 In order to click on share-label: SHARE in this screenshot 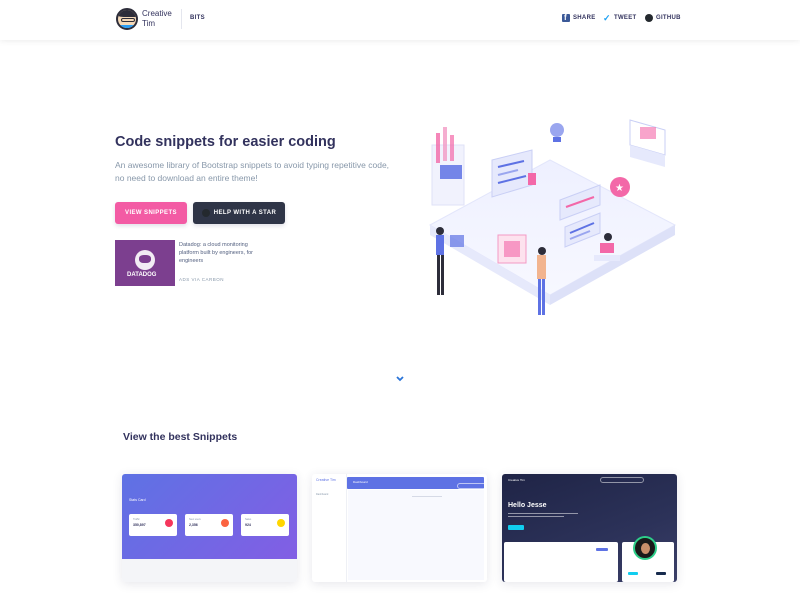, I will do `click(584, 18)`.